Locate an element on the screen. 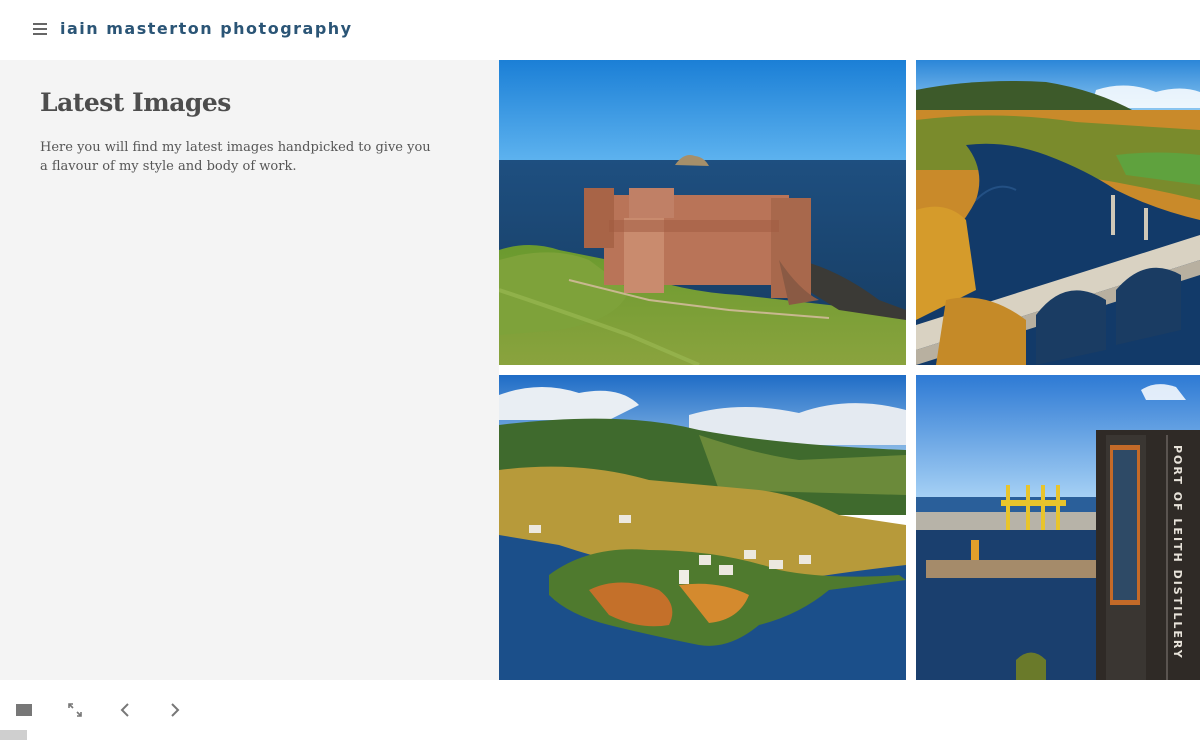  gallery-image-distillery: PORT OF LEITH DISTILLERY is located at coordinates (1058, 527).